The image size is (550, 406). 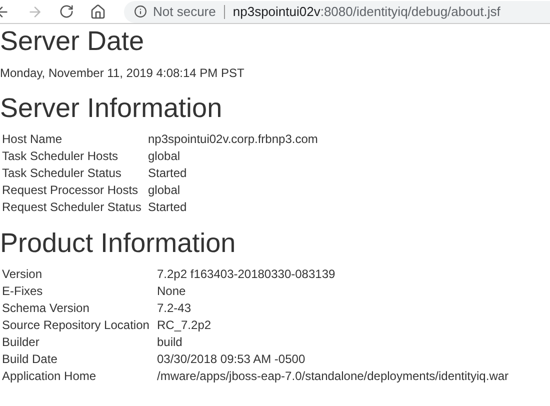 I want to click on reload-icon, so click(x=66, y=11).